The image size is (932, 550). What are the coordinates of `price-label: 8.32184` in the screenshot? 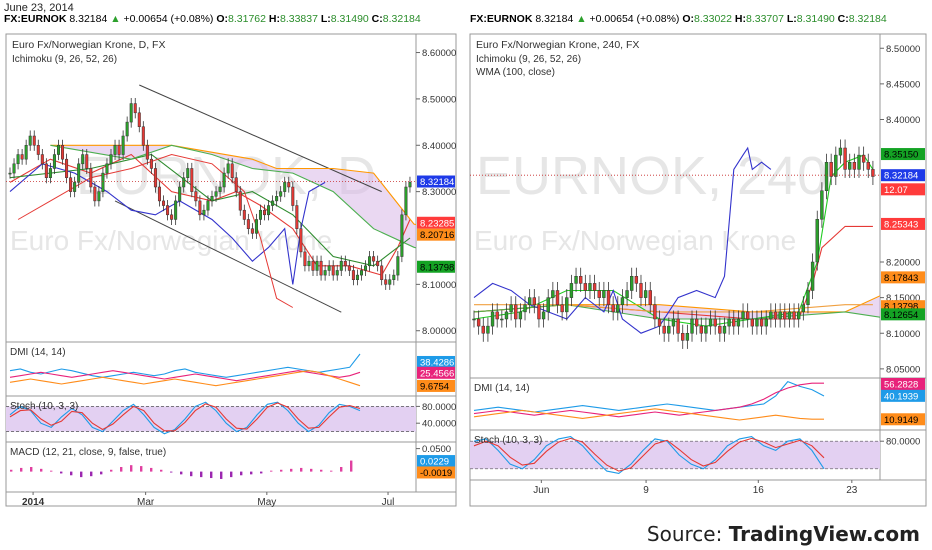 It's located at (901, 176).